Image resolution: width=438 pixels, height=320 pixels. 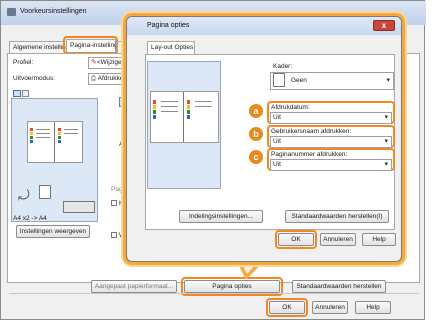 I want to click on preferences-title: Voorkeursinstellingen, so click(x=53, y=11).